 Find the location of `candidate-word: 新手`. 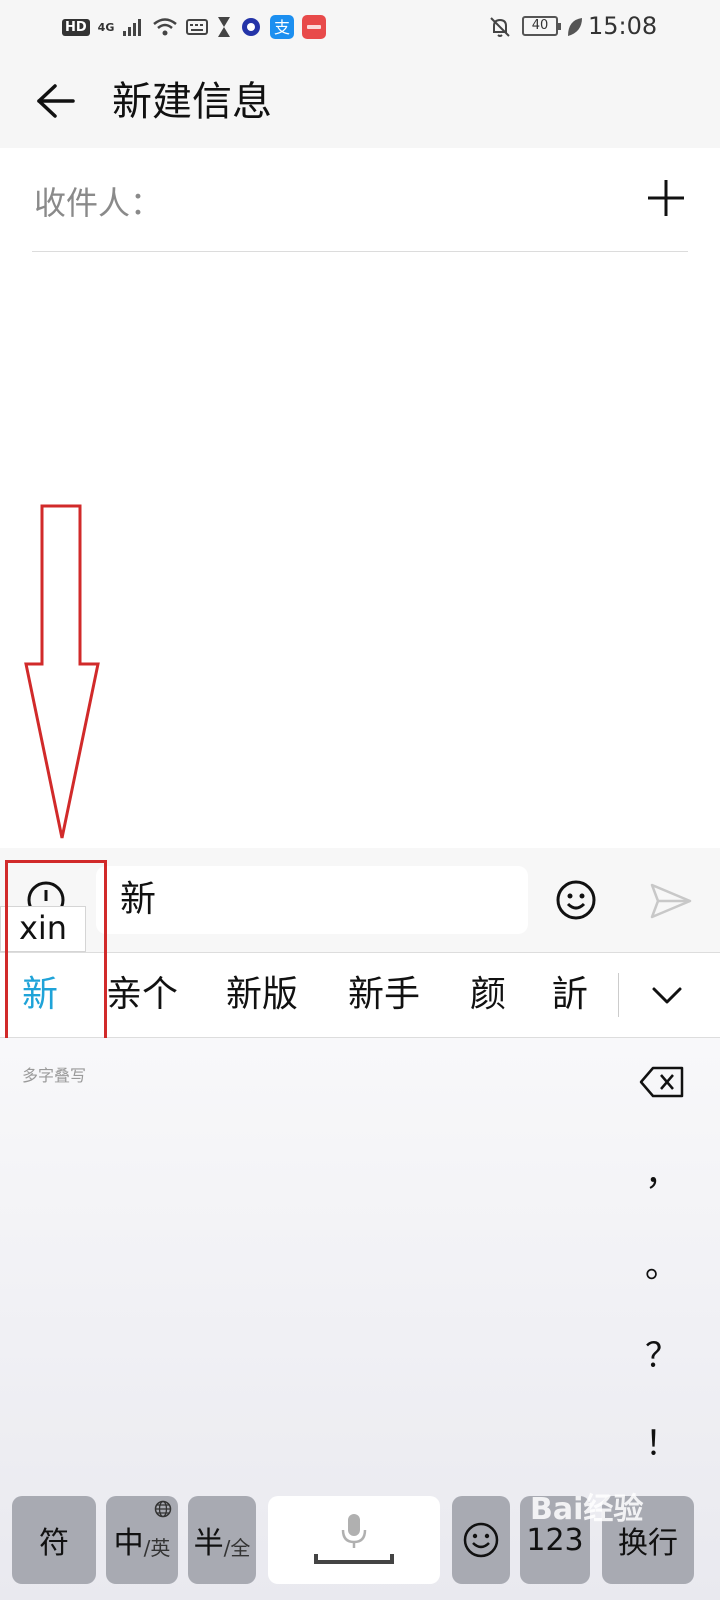

candidate-word: 新手 is located at coordinates (384, 995).